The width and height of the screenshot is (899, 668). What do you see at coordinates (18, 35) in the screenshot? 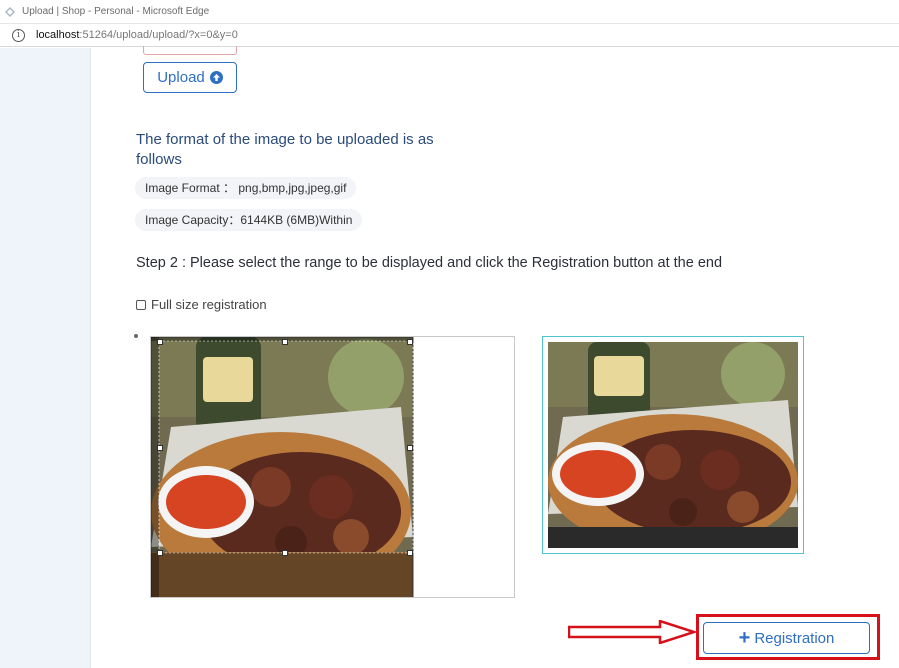
I see `site-info-icon: i` at bounding box center [18, 35].